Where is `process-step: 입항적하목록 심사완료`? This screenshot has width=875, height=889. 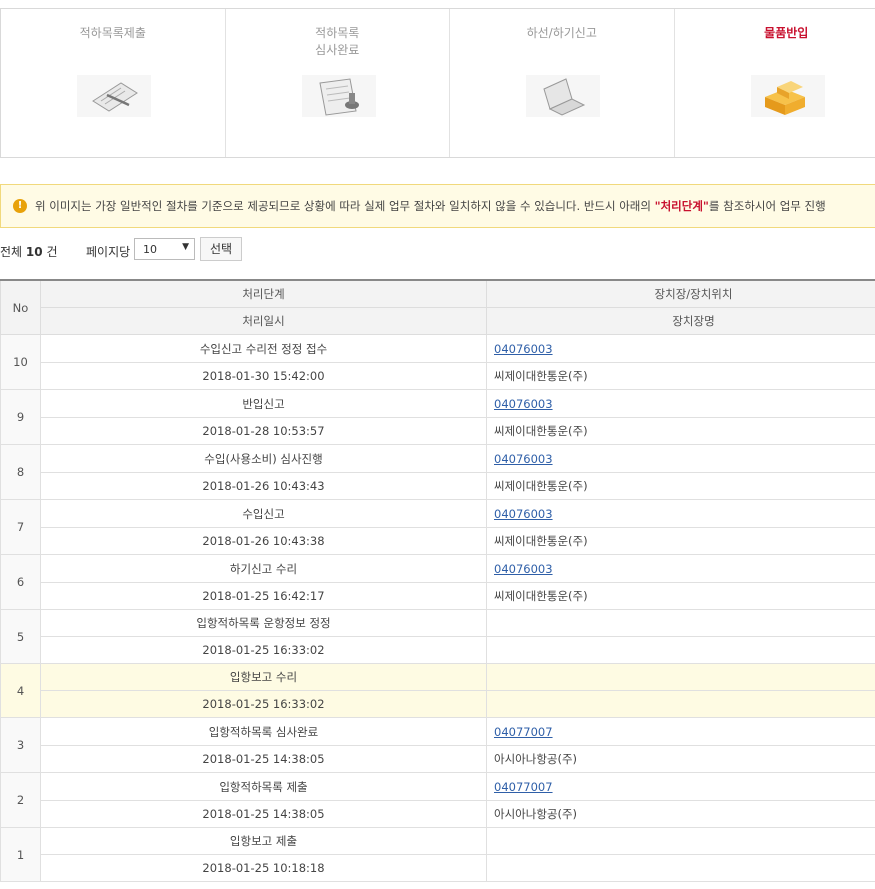
process-step: 입항적하목록 심사완료 is located at coordinates (263, 731).